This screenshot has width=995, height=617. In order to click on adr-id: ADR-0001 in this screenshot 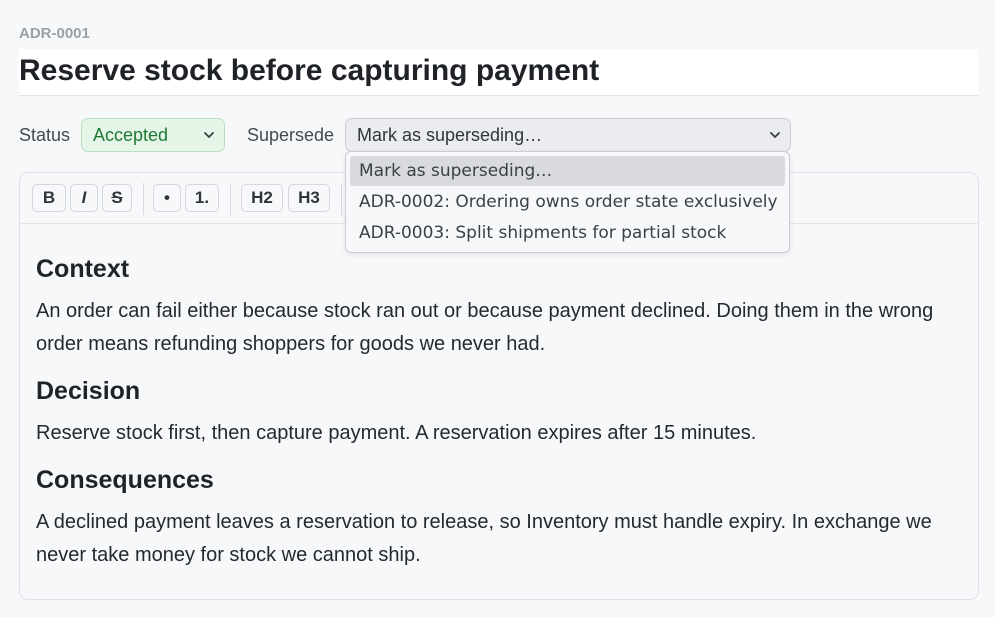, I will do `click(54, 33)`.